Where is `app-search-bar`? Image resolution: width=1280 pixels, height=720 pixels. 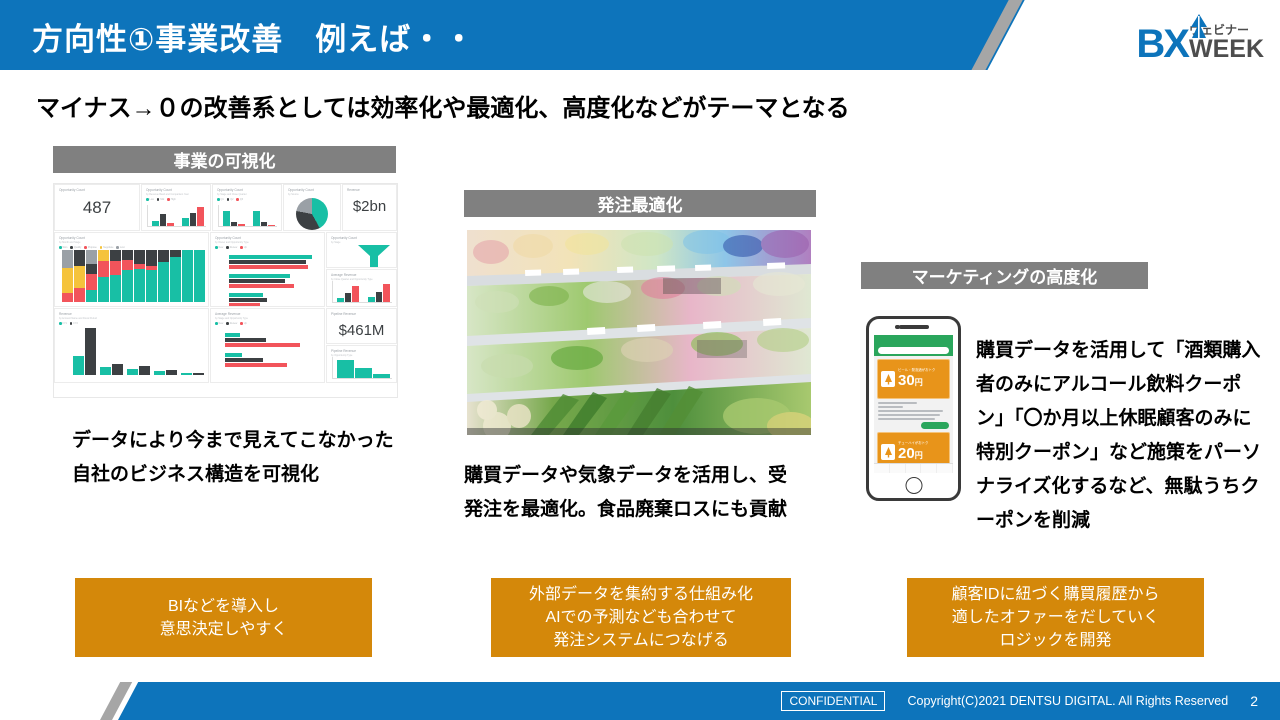 app-search-bar is located at coordinates (913, 350).